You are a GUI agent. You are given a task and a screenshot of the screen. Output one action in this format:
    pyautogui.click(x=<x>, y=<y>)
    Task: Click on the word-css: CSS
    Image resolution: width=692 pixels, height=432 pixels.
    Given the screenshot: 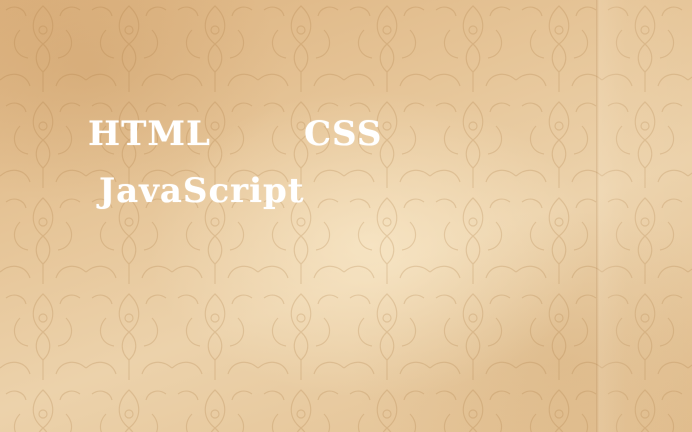 What is the action you would take?
    pyautogui.click(x=343, y=134)
    